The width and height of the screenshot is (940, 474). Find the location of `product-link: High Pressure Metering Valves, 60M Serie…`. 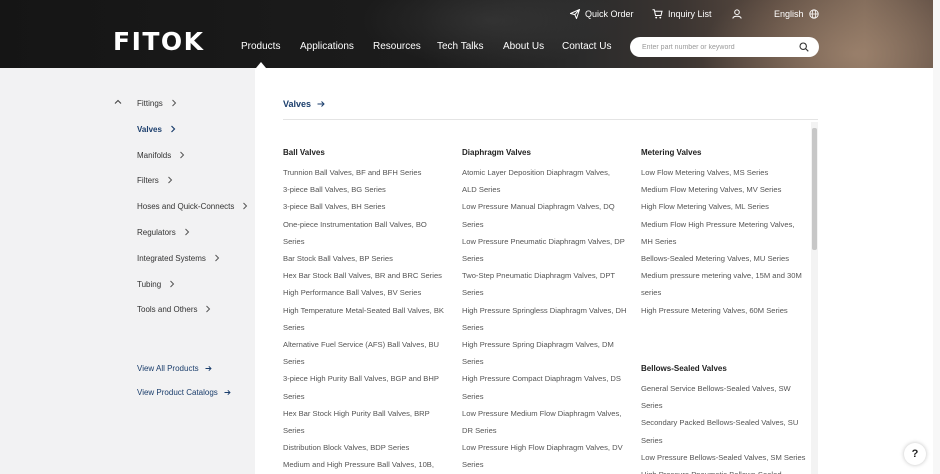

product-link: High Pressure Metering Valves, 60M Serie… is located at coordinates (727, 310).